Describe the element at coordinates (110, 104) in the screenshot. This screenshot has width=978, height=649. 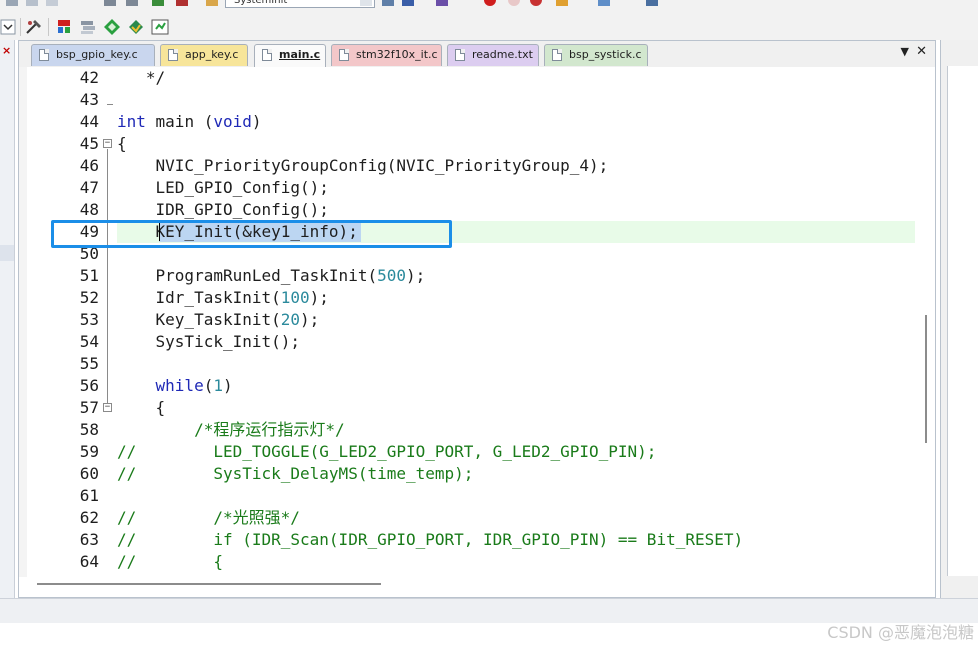
I see `fold-end` at that location.